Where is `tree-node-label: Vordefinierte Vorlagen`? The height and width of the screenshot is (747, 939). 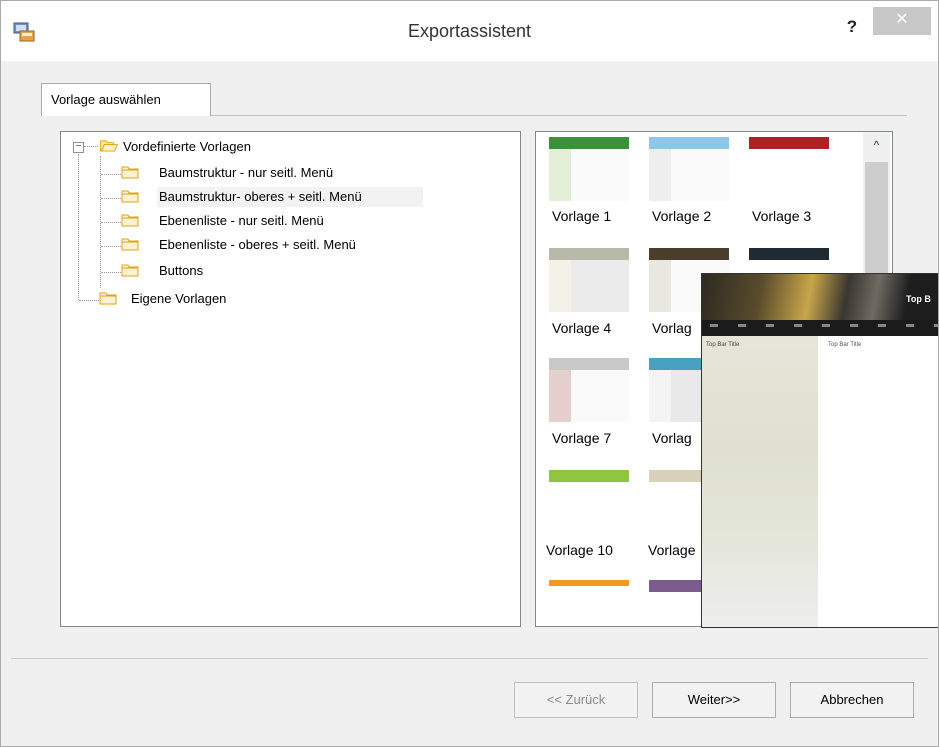 tree-node-label: Vordefinierte Vorlagen is located at coordinates (187, 146).